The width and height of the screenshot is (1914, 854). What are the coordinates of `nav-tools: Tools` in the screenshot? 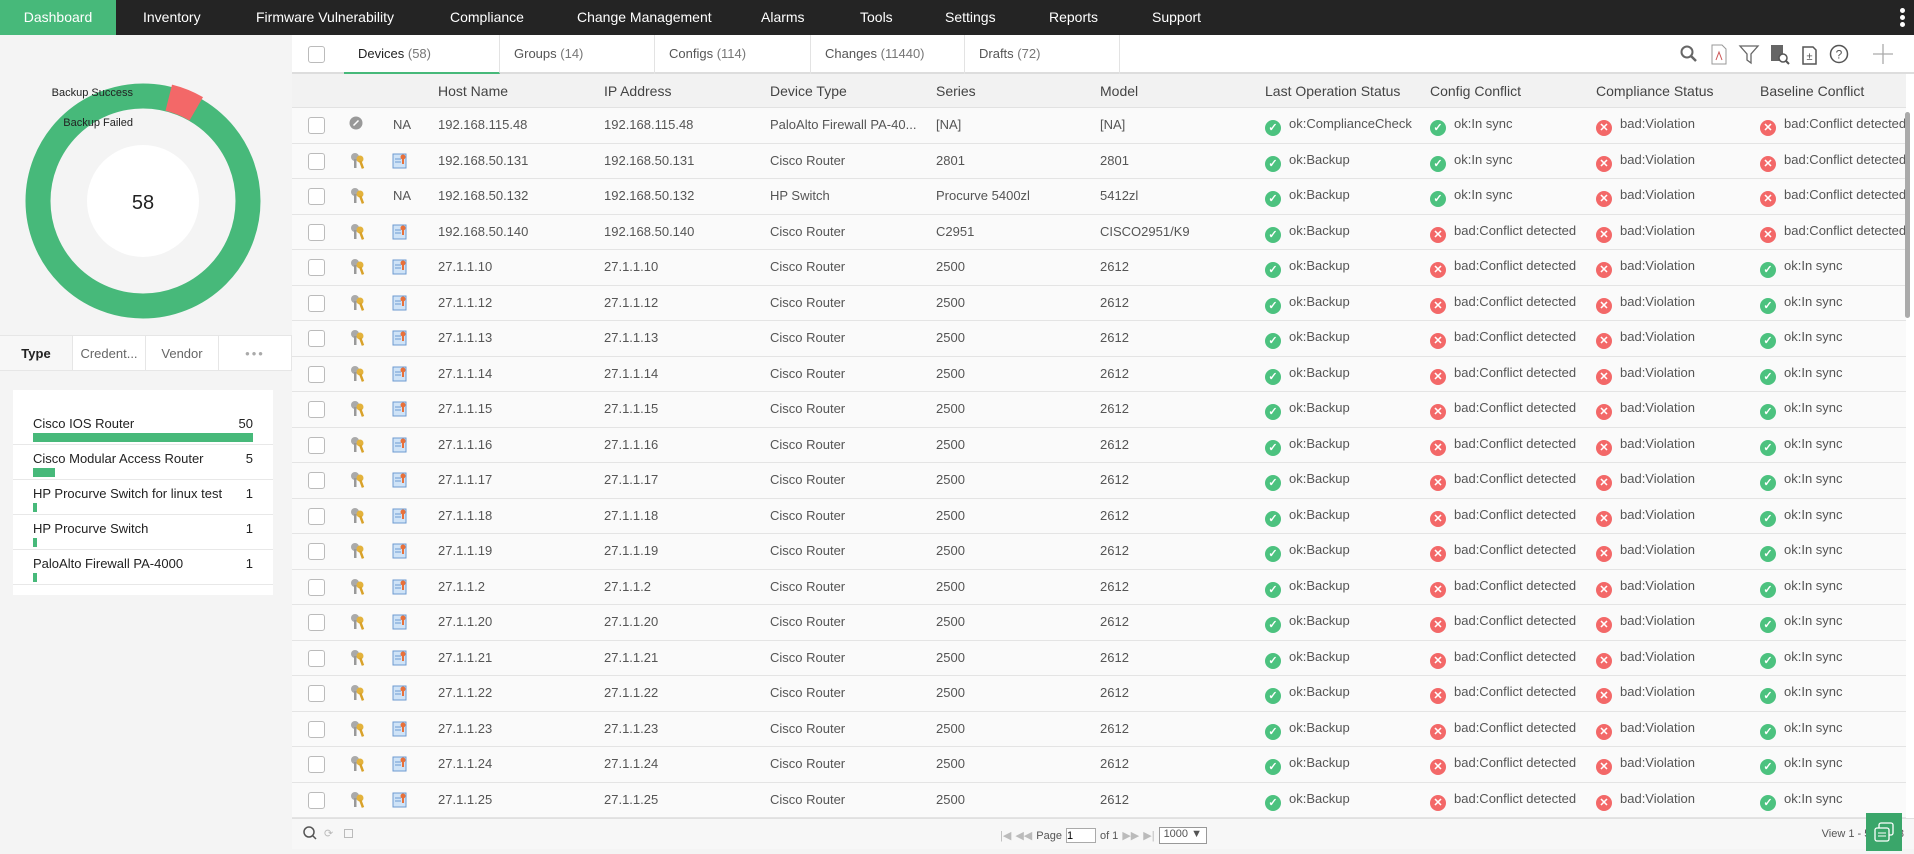 It's located at (876, 17).